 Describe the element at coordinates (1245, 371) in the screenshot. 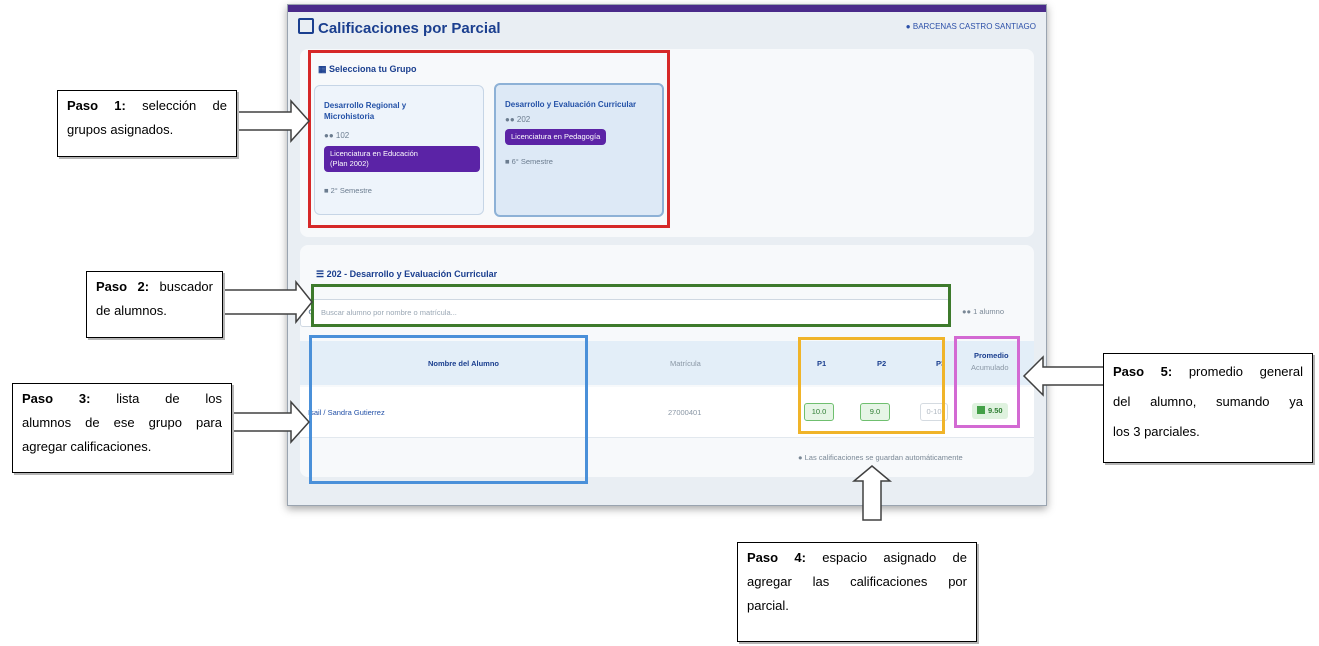

I see `callout-step5-text: promedio general` at that location.